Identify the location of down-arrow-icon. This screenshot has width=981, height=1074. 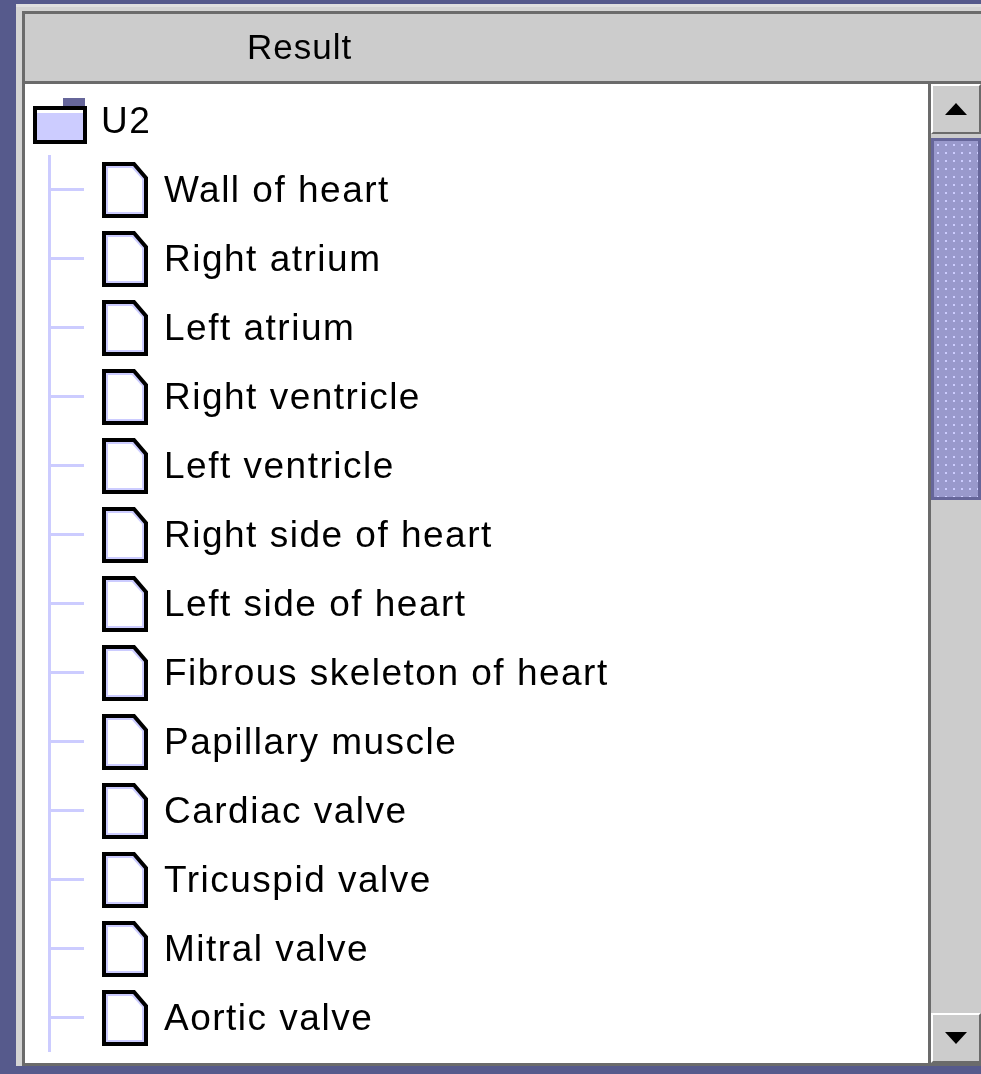
(956, 1038).